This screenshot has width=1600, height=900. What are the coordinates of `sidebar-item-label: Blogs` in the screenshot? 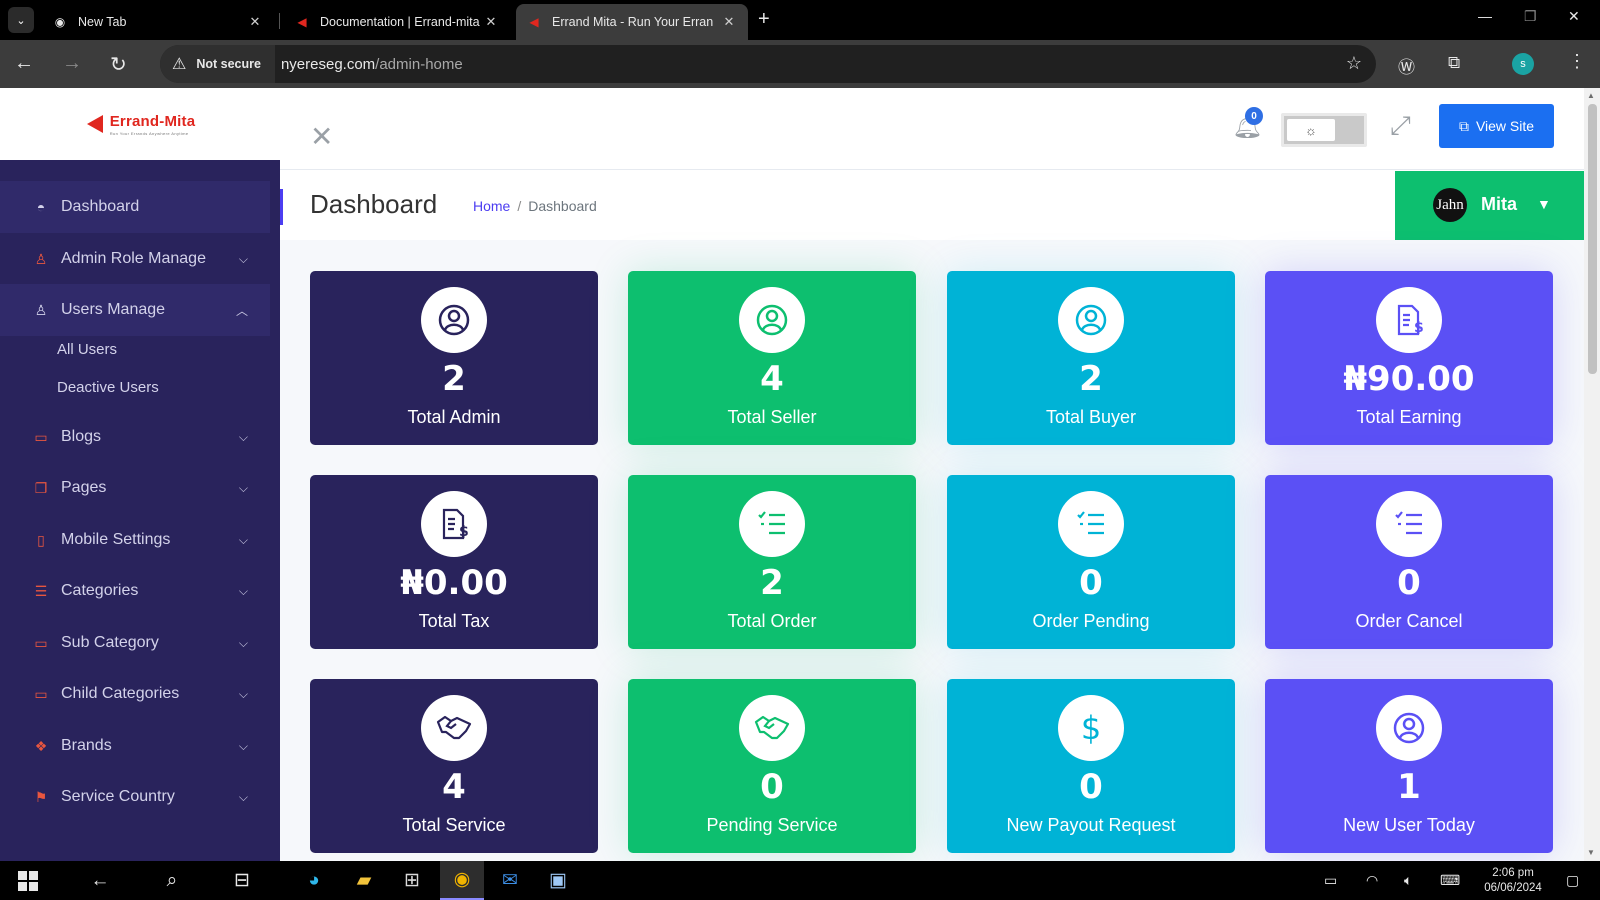 It's located at (81, 436).